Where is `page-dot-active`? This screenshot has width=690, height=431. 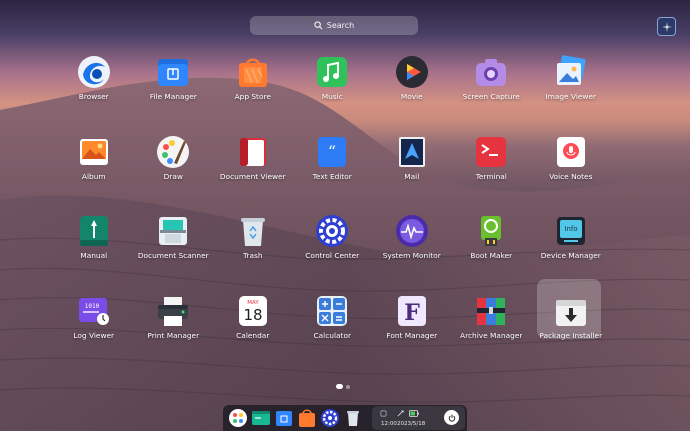 page-dot-active is located at coordinates (339, 386).